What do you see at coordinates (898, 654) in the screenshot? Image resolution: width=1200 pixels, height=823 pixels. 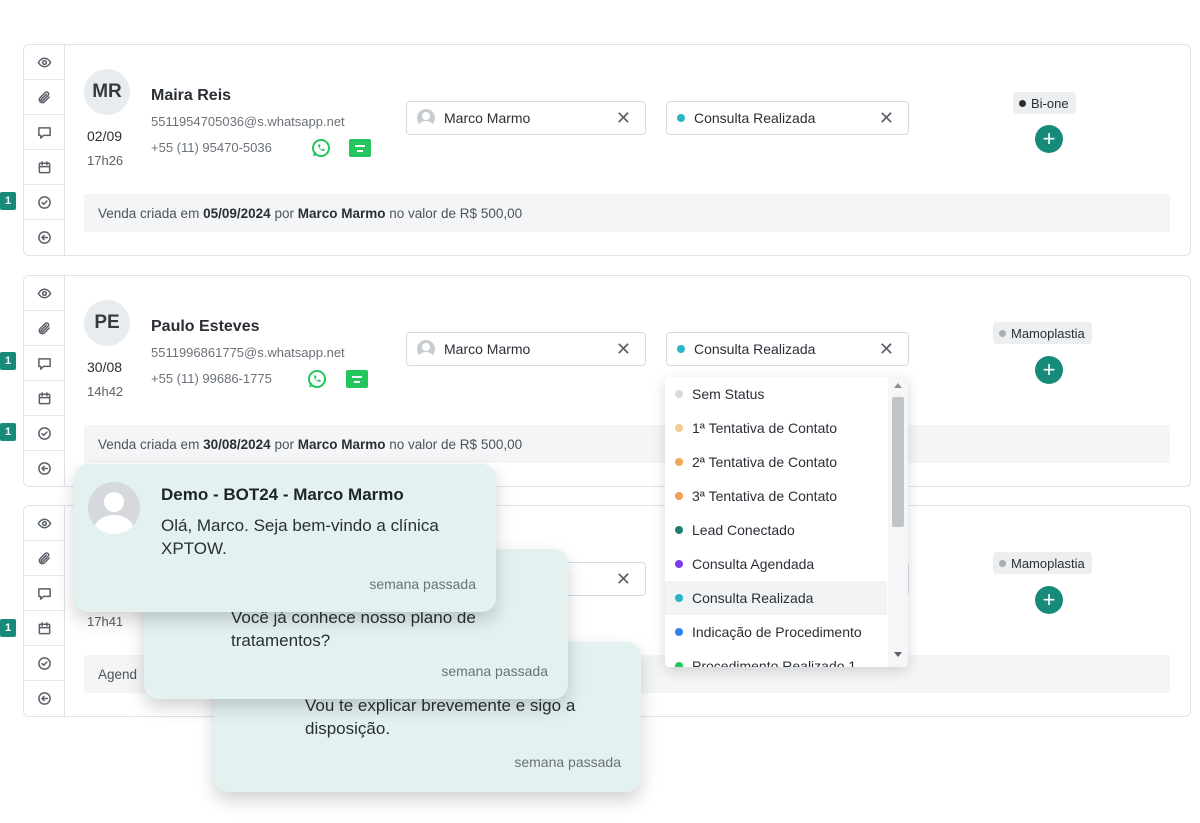 I see `scroll-down-icon` at bounding box center [898, 654].